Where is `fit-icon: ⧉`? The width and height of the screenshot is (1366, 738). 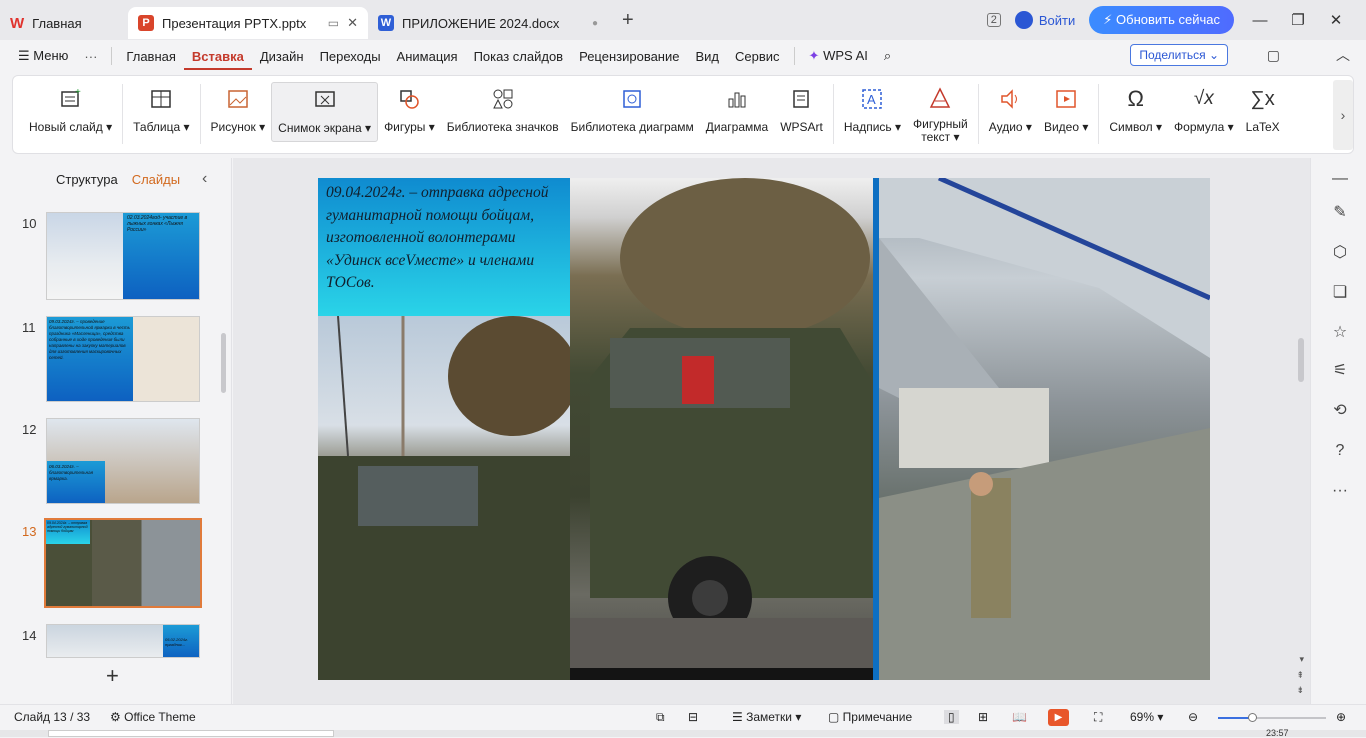
fit-icon: ⧉ is located at coordinates (660, 717).